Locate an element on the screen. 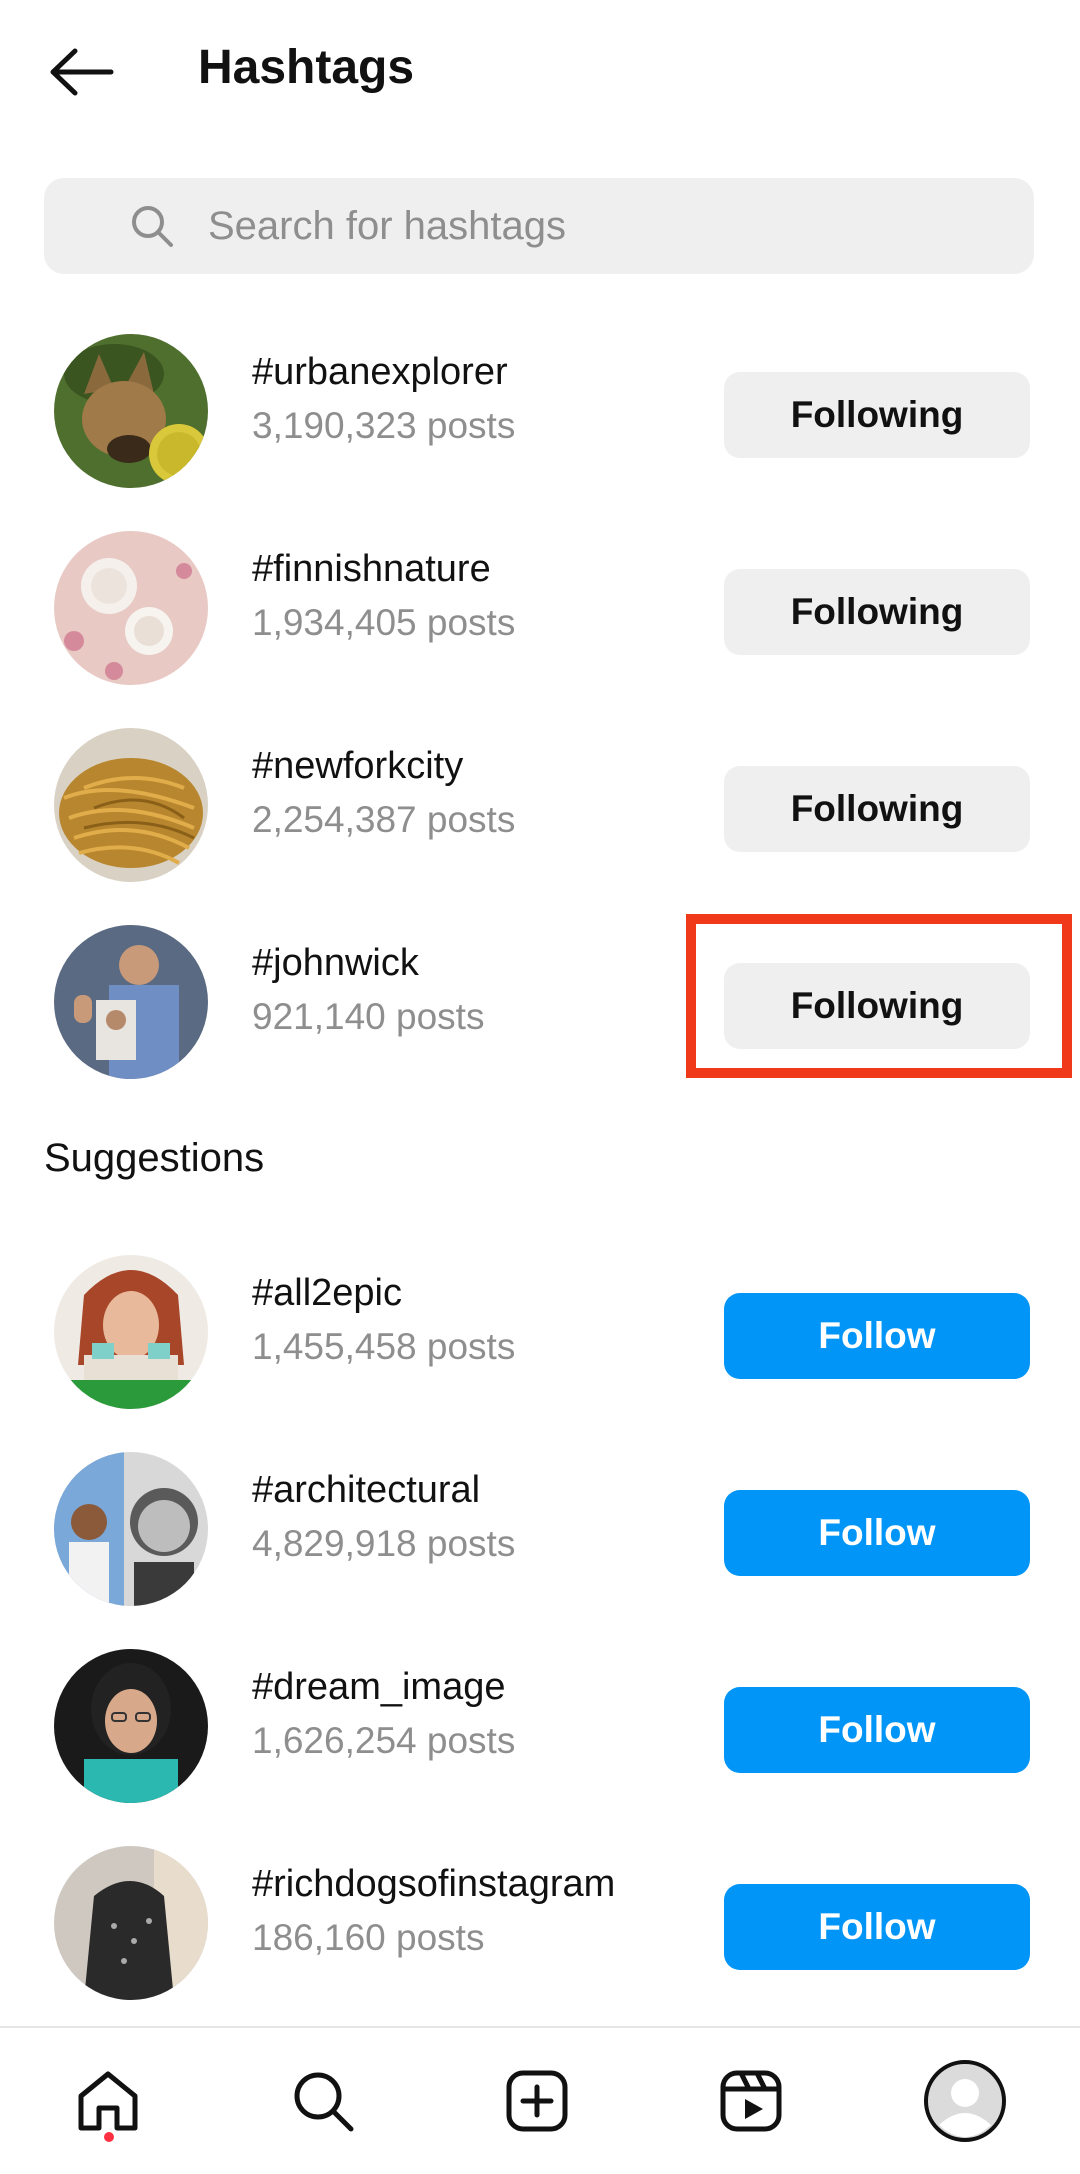 The image size is (1080, 2174). search-input is located at coordinates (588, 226).